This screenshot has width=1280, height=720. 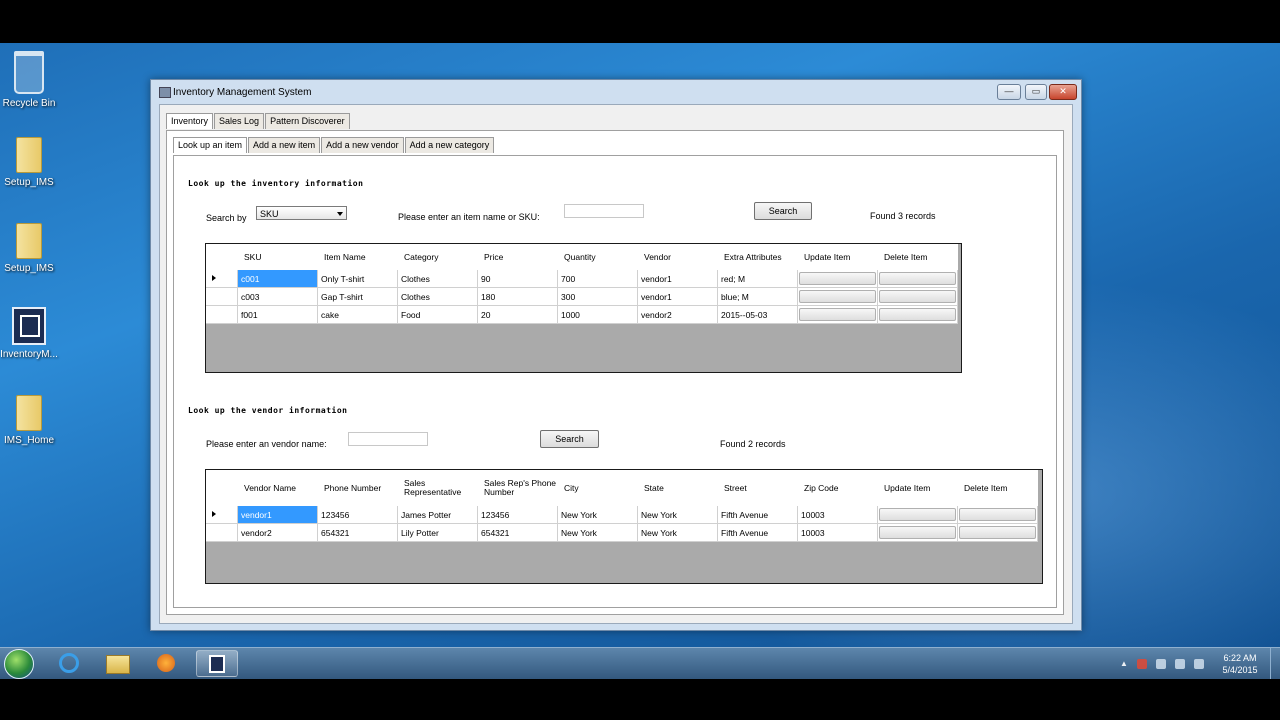 I want to click on tab-look-up-item: Look up an item, so click(x=210, y=145).